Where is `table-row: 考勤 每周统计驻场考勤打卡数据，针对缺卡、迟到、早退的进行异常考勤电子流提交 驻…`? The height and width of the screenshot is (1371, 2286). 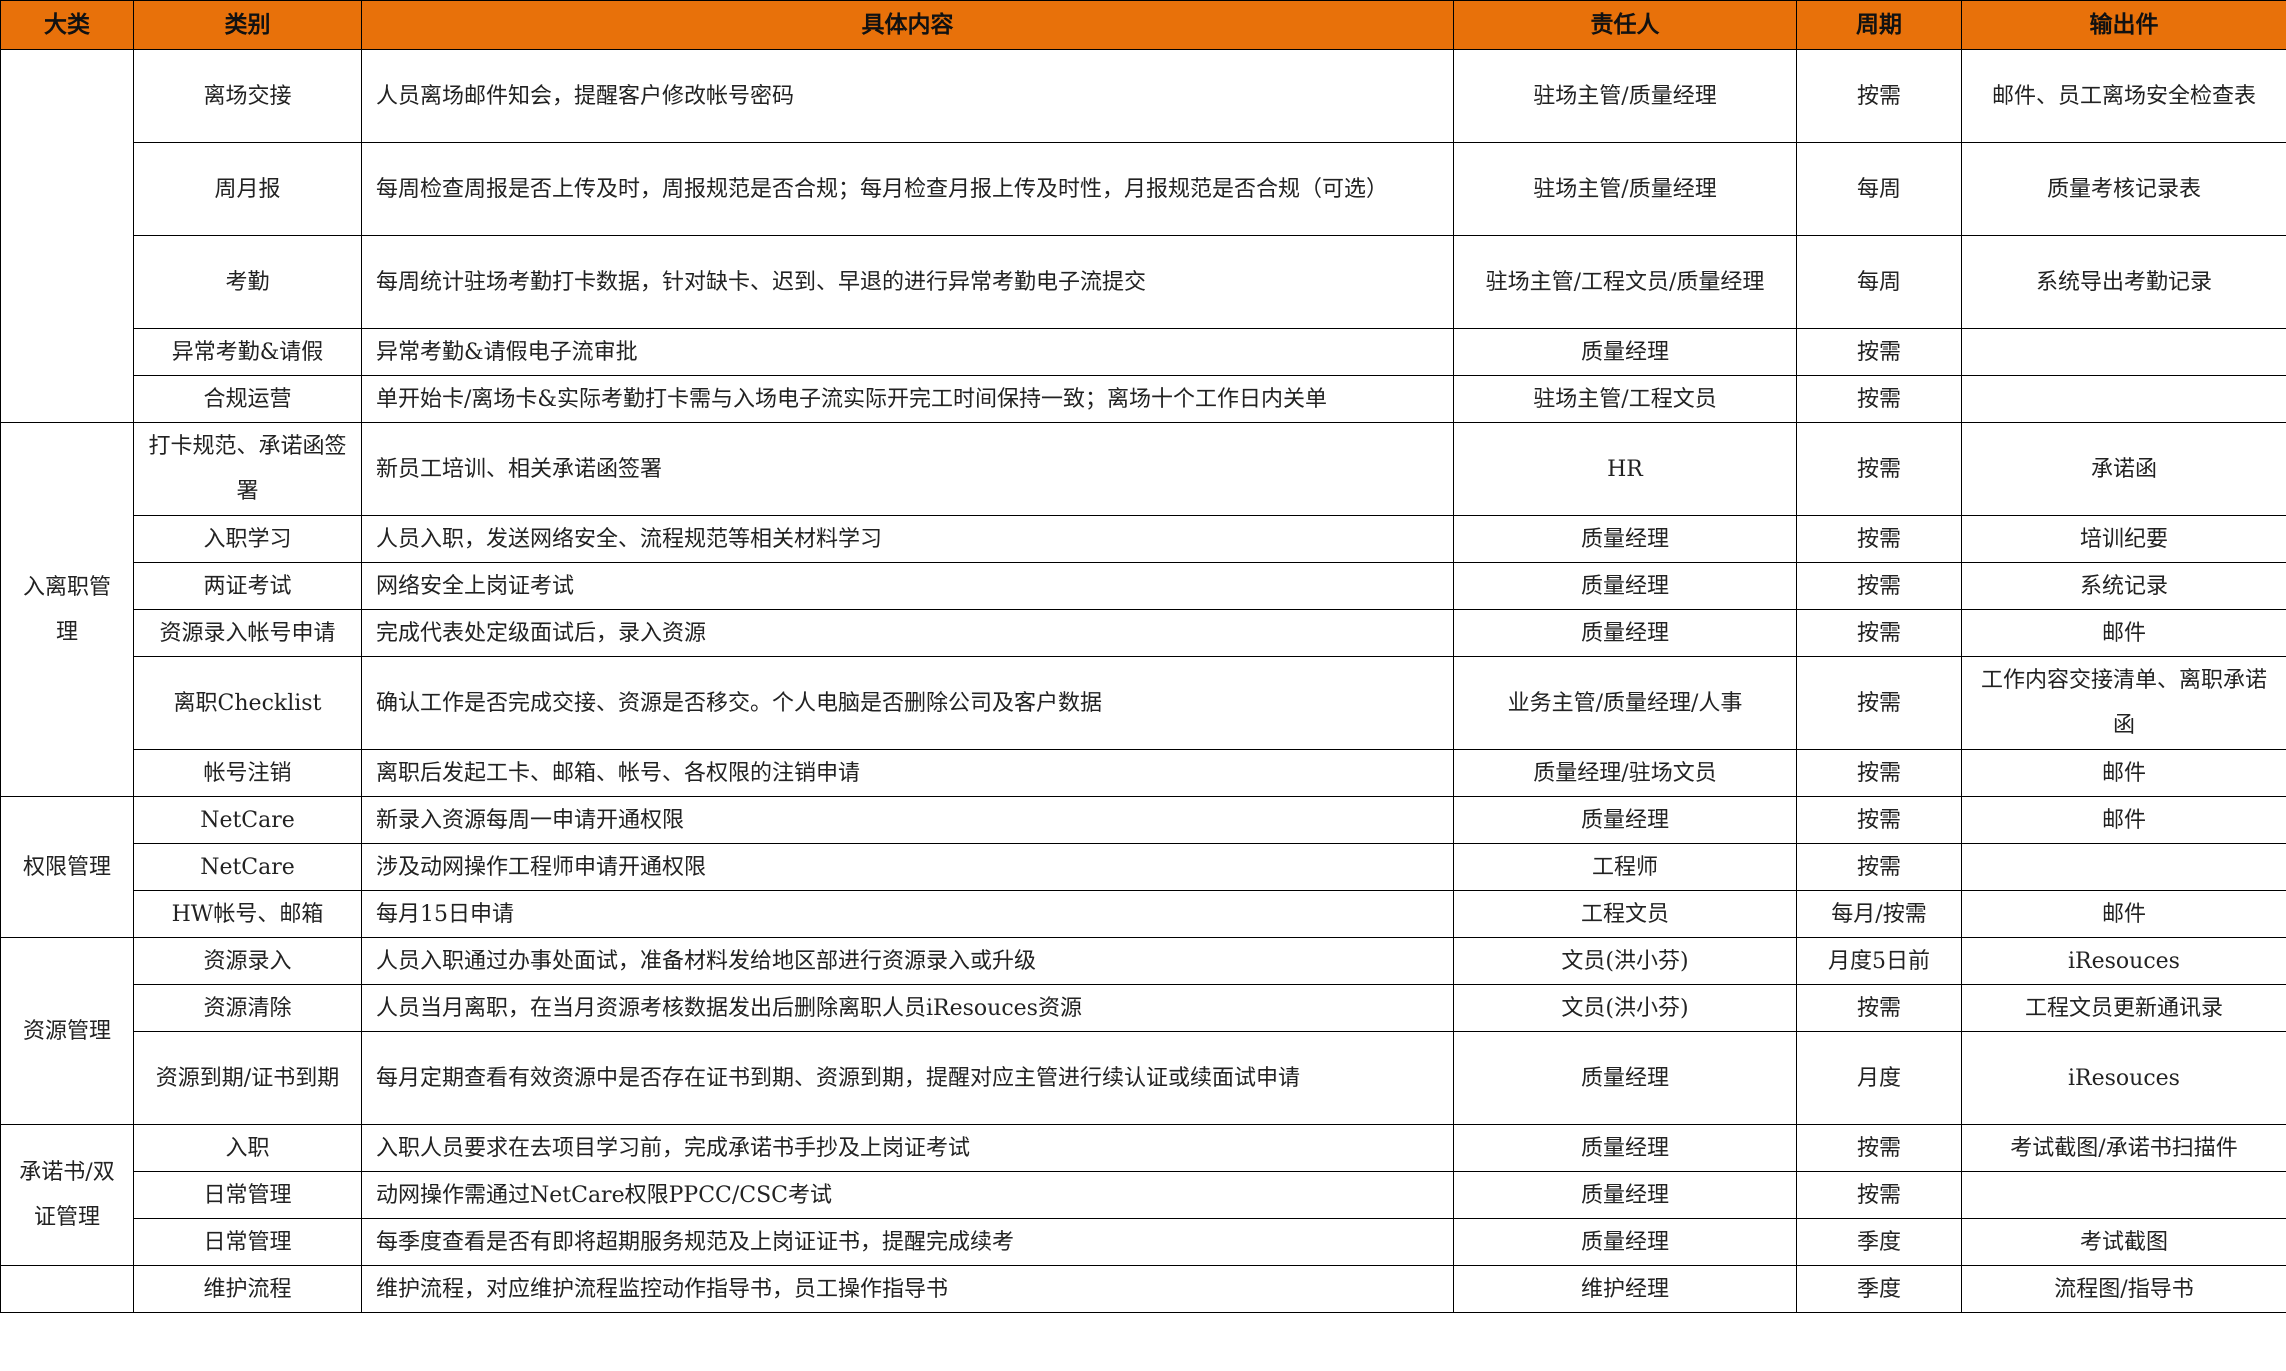
table-row: 考勤 每周统计驻场考勤打卡数据，针对缺卡、迟到、早退的进行异常考勤电子流提交 驻… is located at coordinates (1143, 282).